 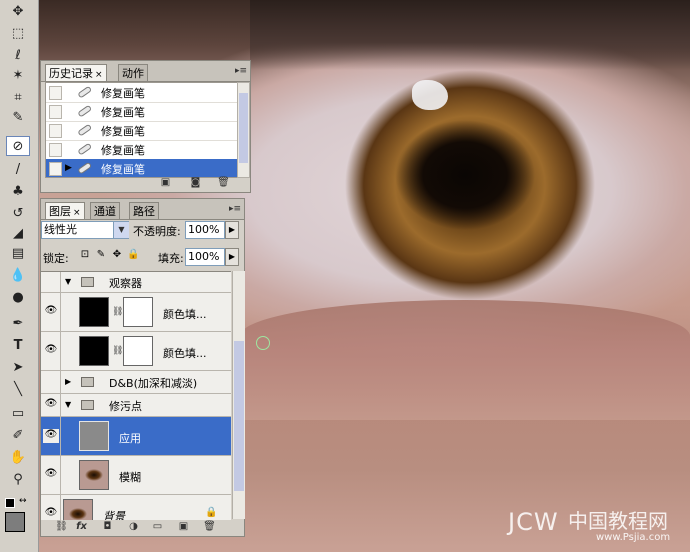 I want to click on crop-tool-icon: ⌗, so click(x=18, y=98).